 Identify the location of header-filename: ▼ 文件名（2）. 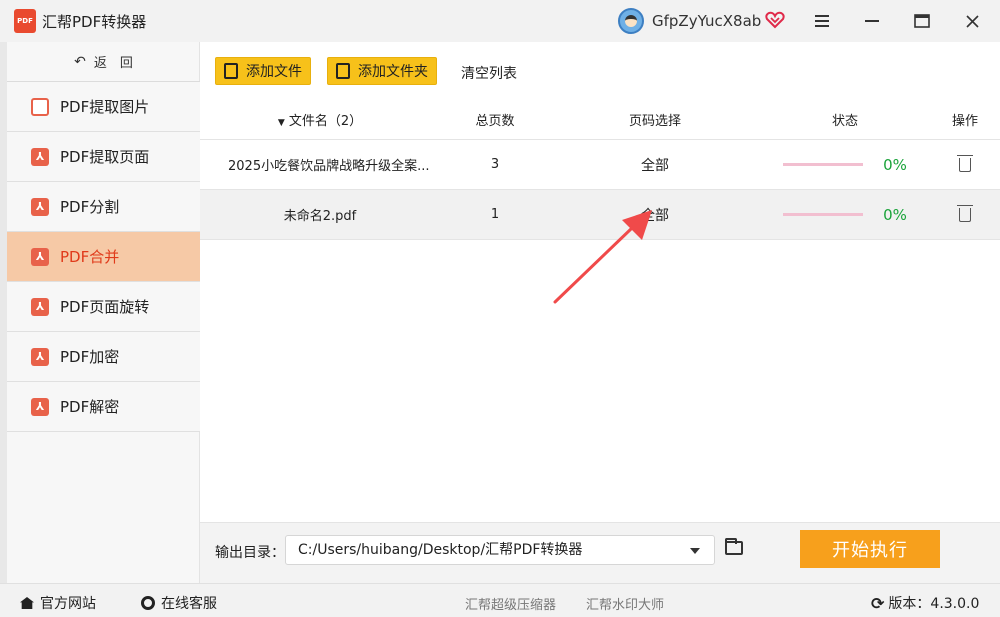
(320, 119).